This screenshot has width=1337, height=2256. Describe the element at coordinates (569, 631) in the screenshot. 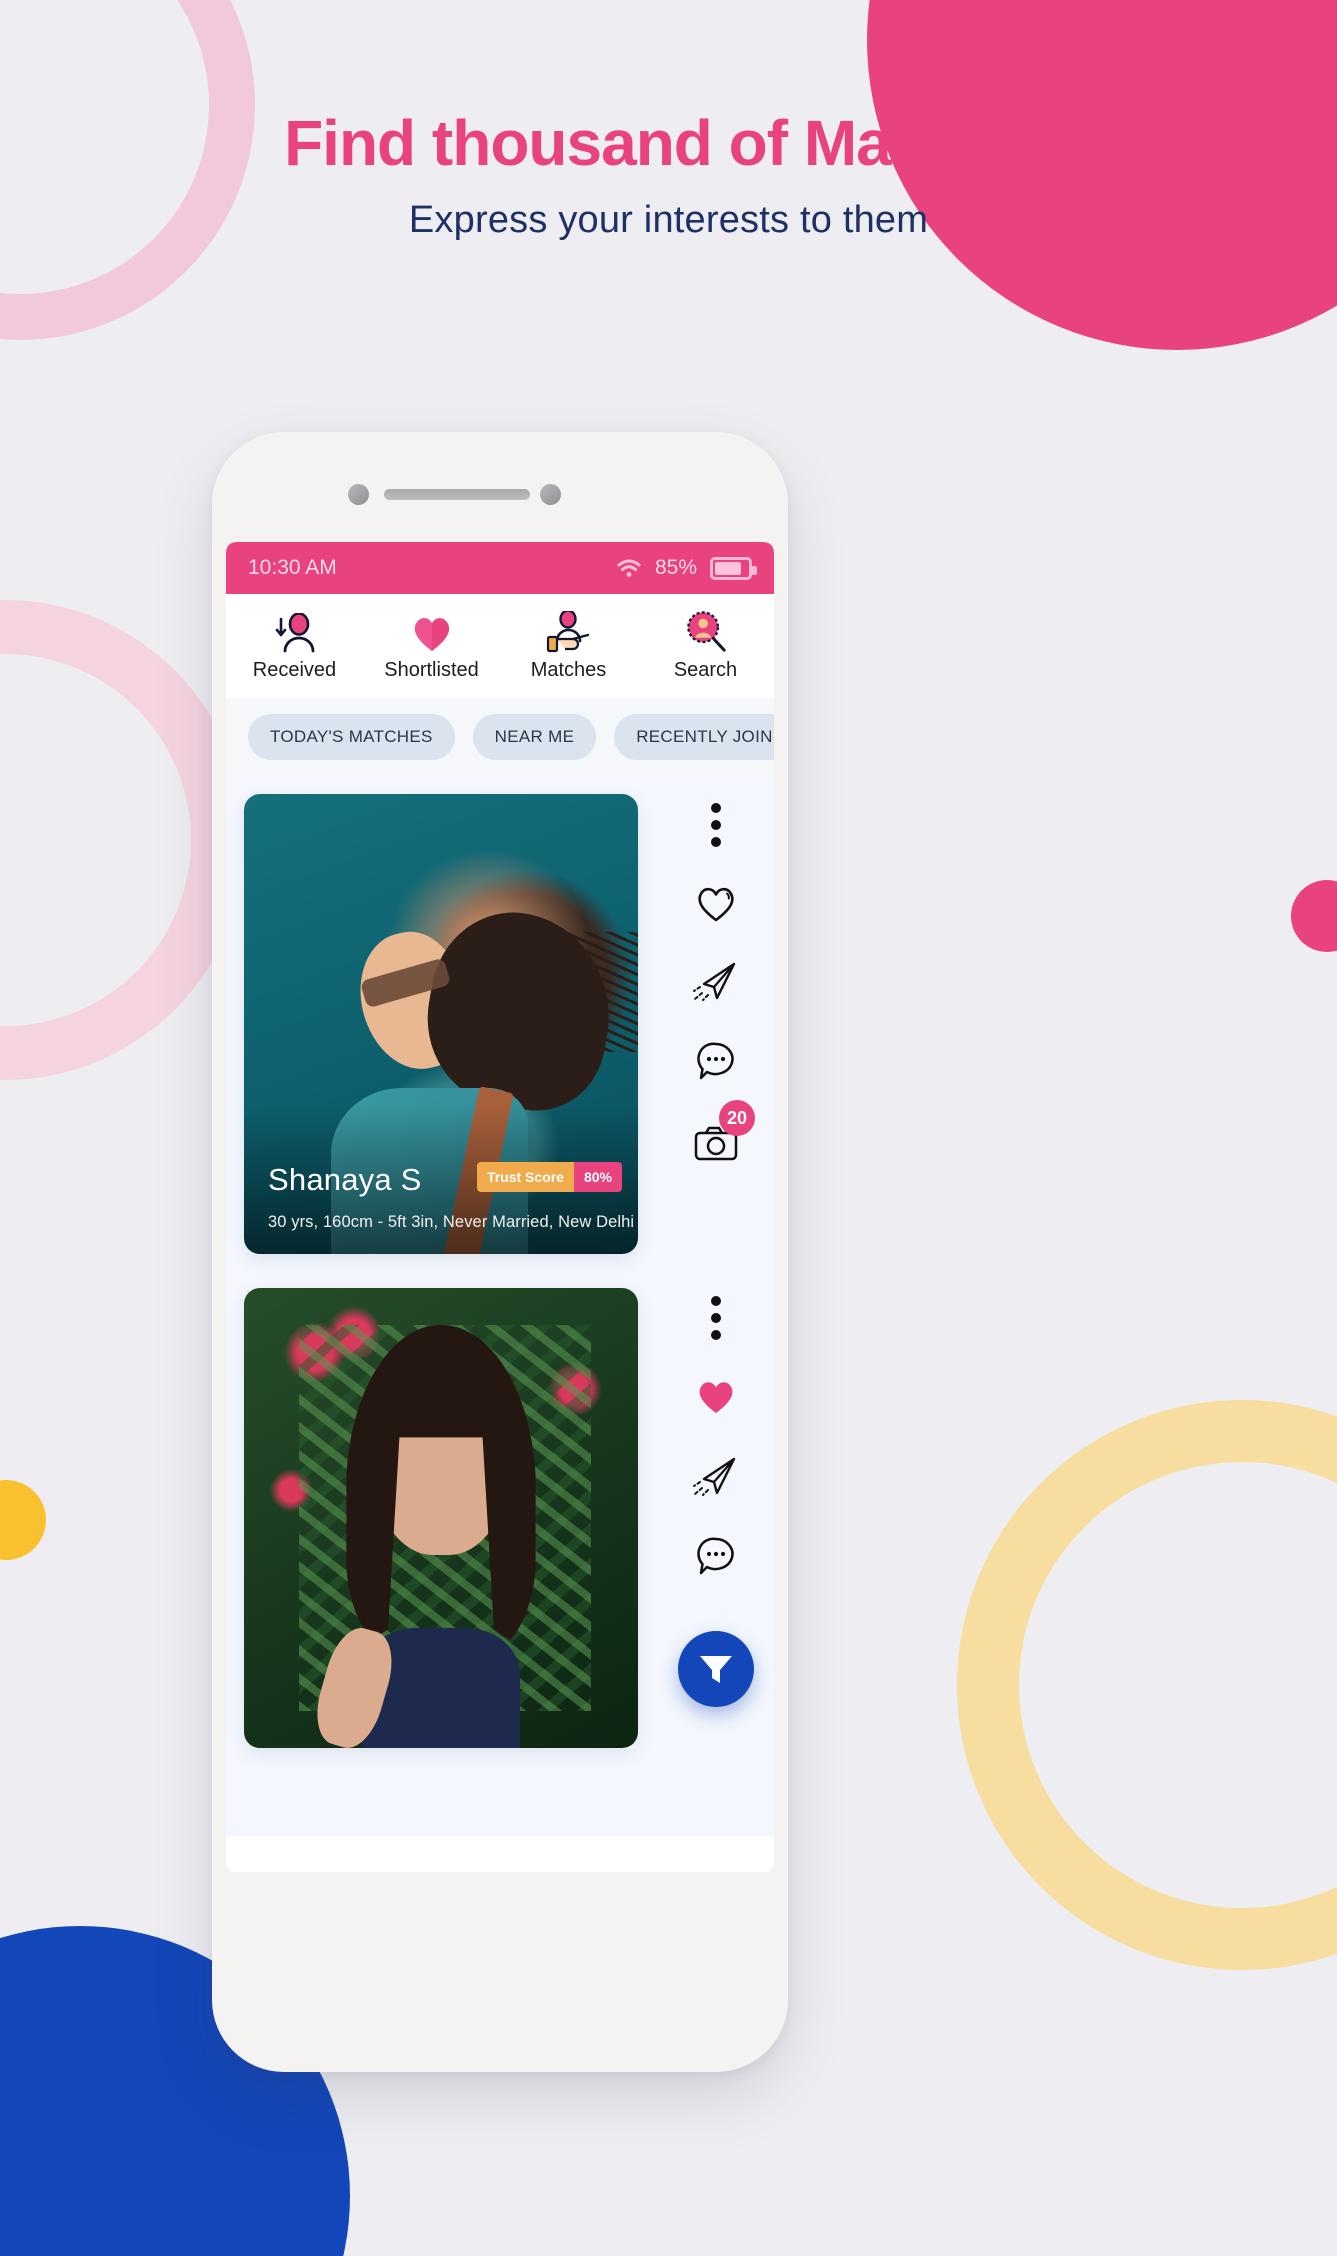

I see `hand-person-icon` at that location.